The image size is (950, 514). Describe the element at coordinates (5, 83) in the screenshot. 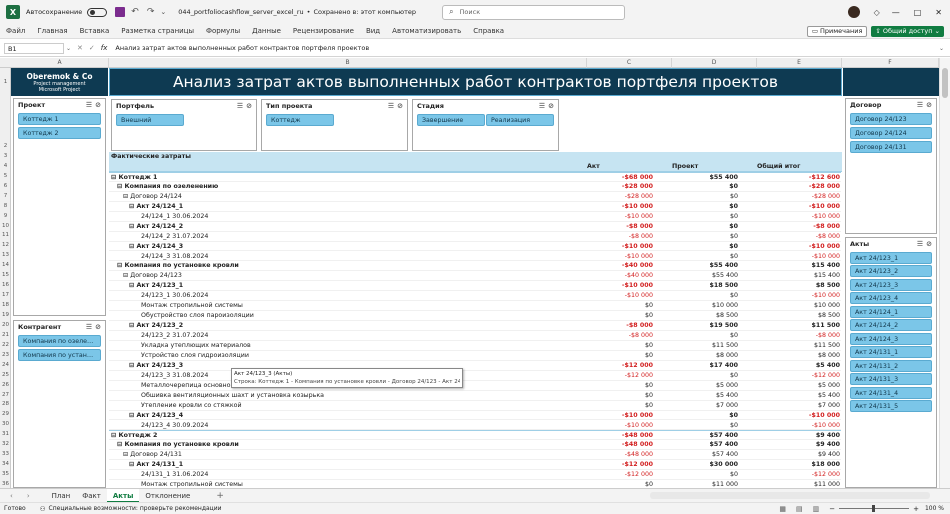

I see `row-header: 1` at that location.